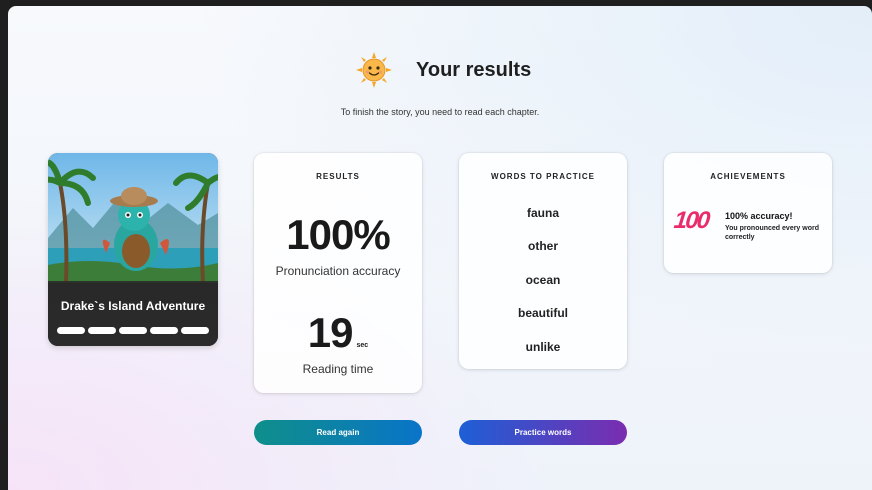 This screenshot has width=872, height=490. Describe the element at coordinates (543, 246) in the screenshot. I see `practice-word: other` at that location.